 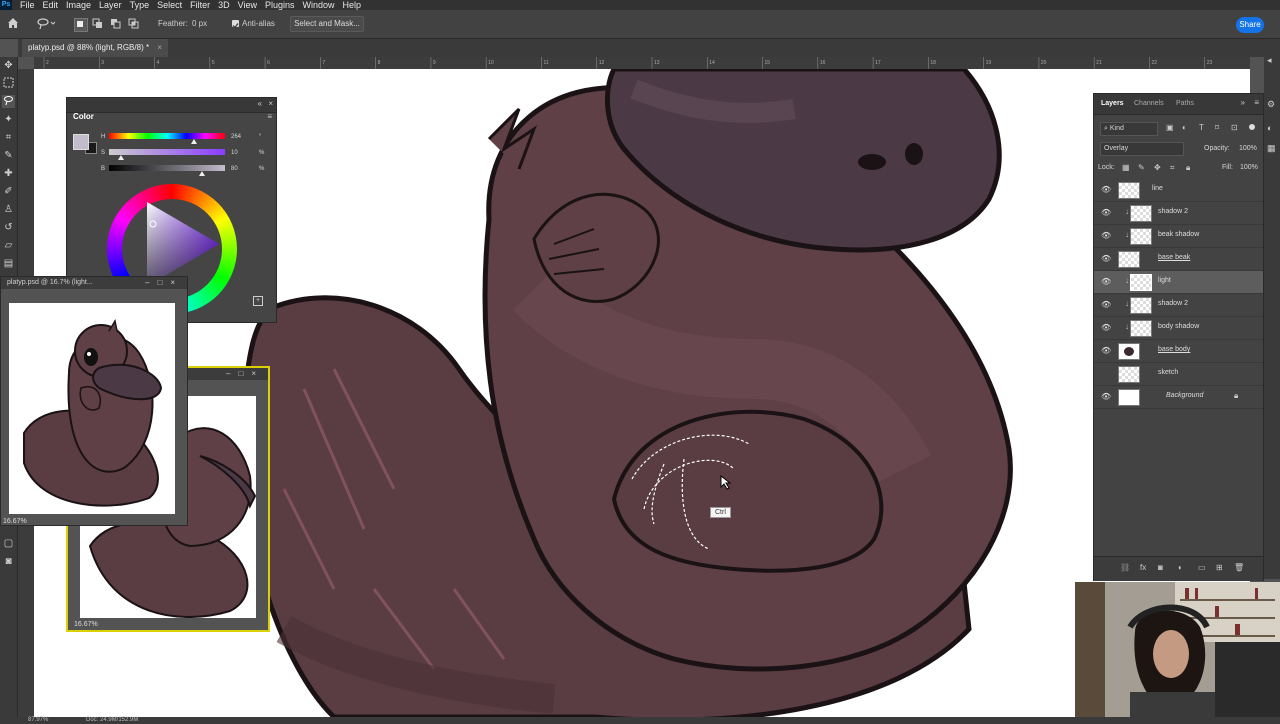 I want to click on window-controls: –□×, so click(x=245, y=374).